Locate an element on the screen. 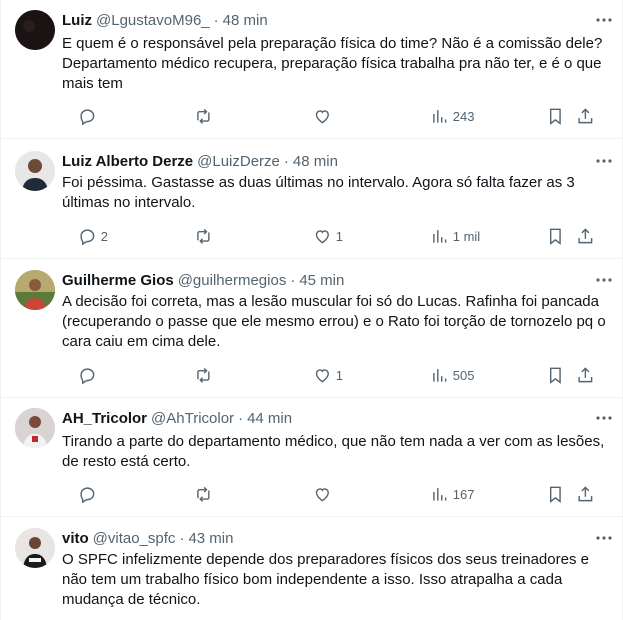 The height and width of the screenshot is (620, 623). views-button: 505 is located at coordinates (452, 375).